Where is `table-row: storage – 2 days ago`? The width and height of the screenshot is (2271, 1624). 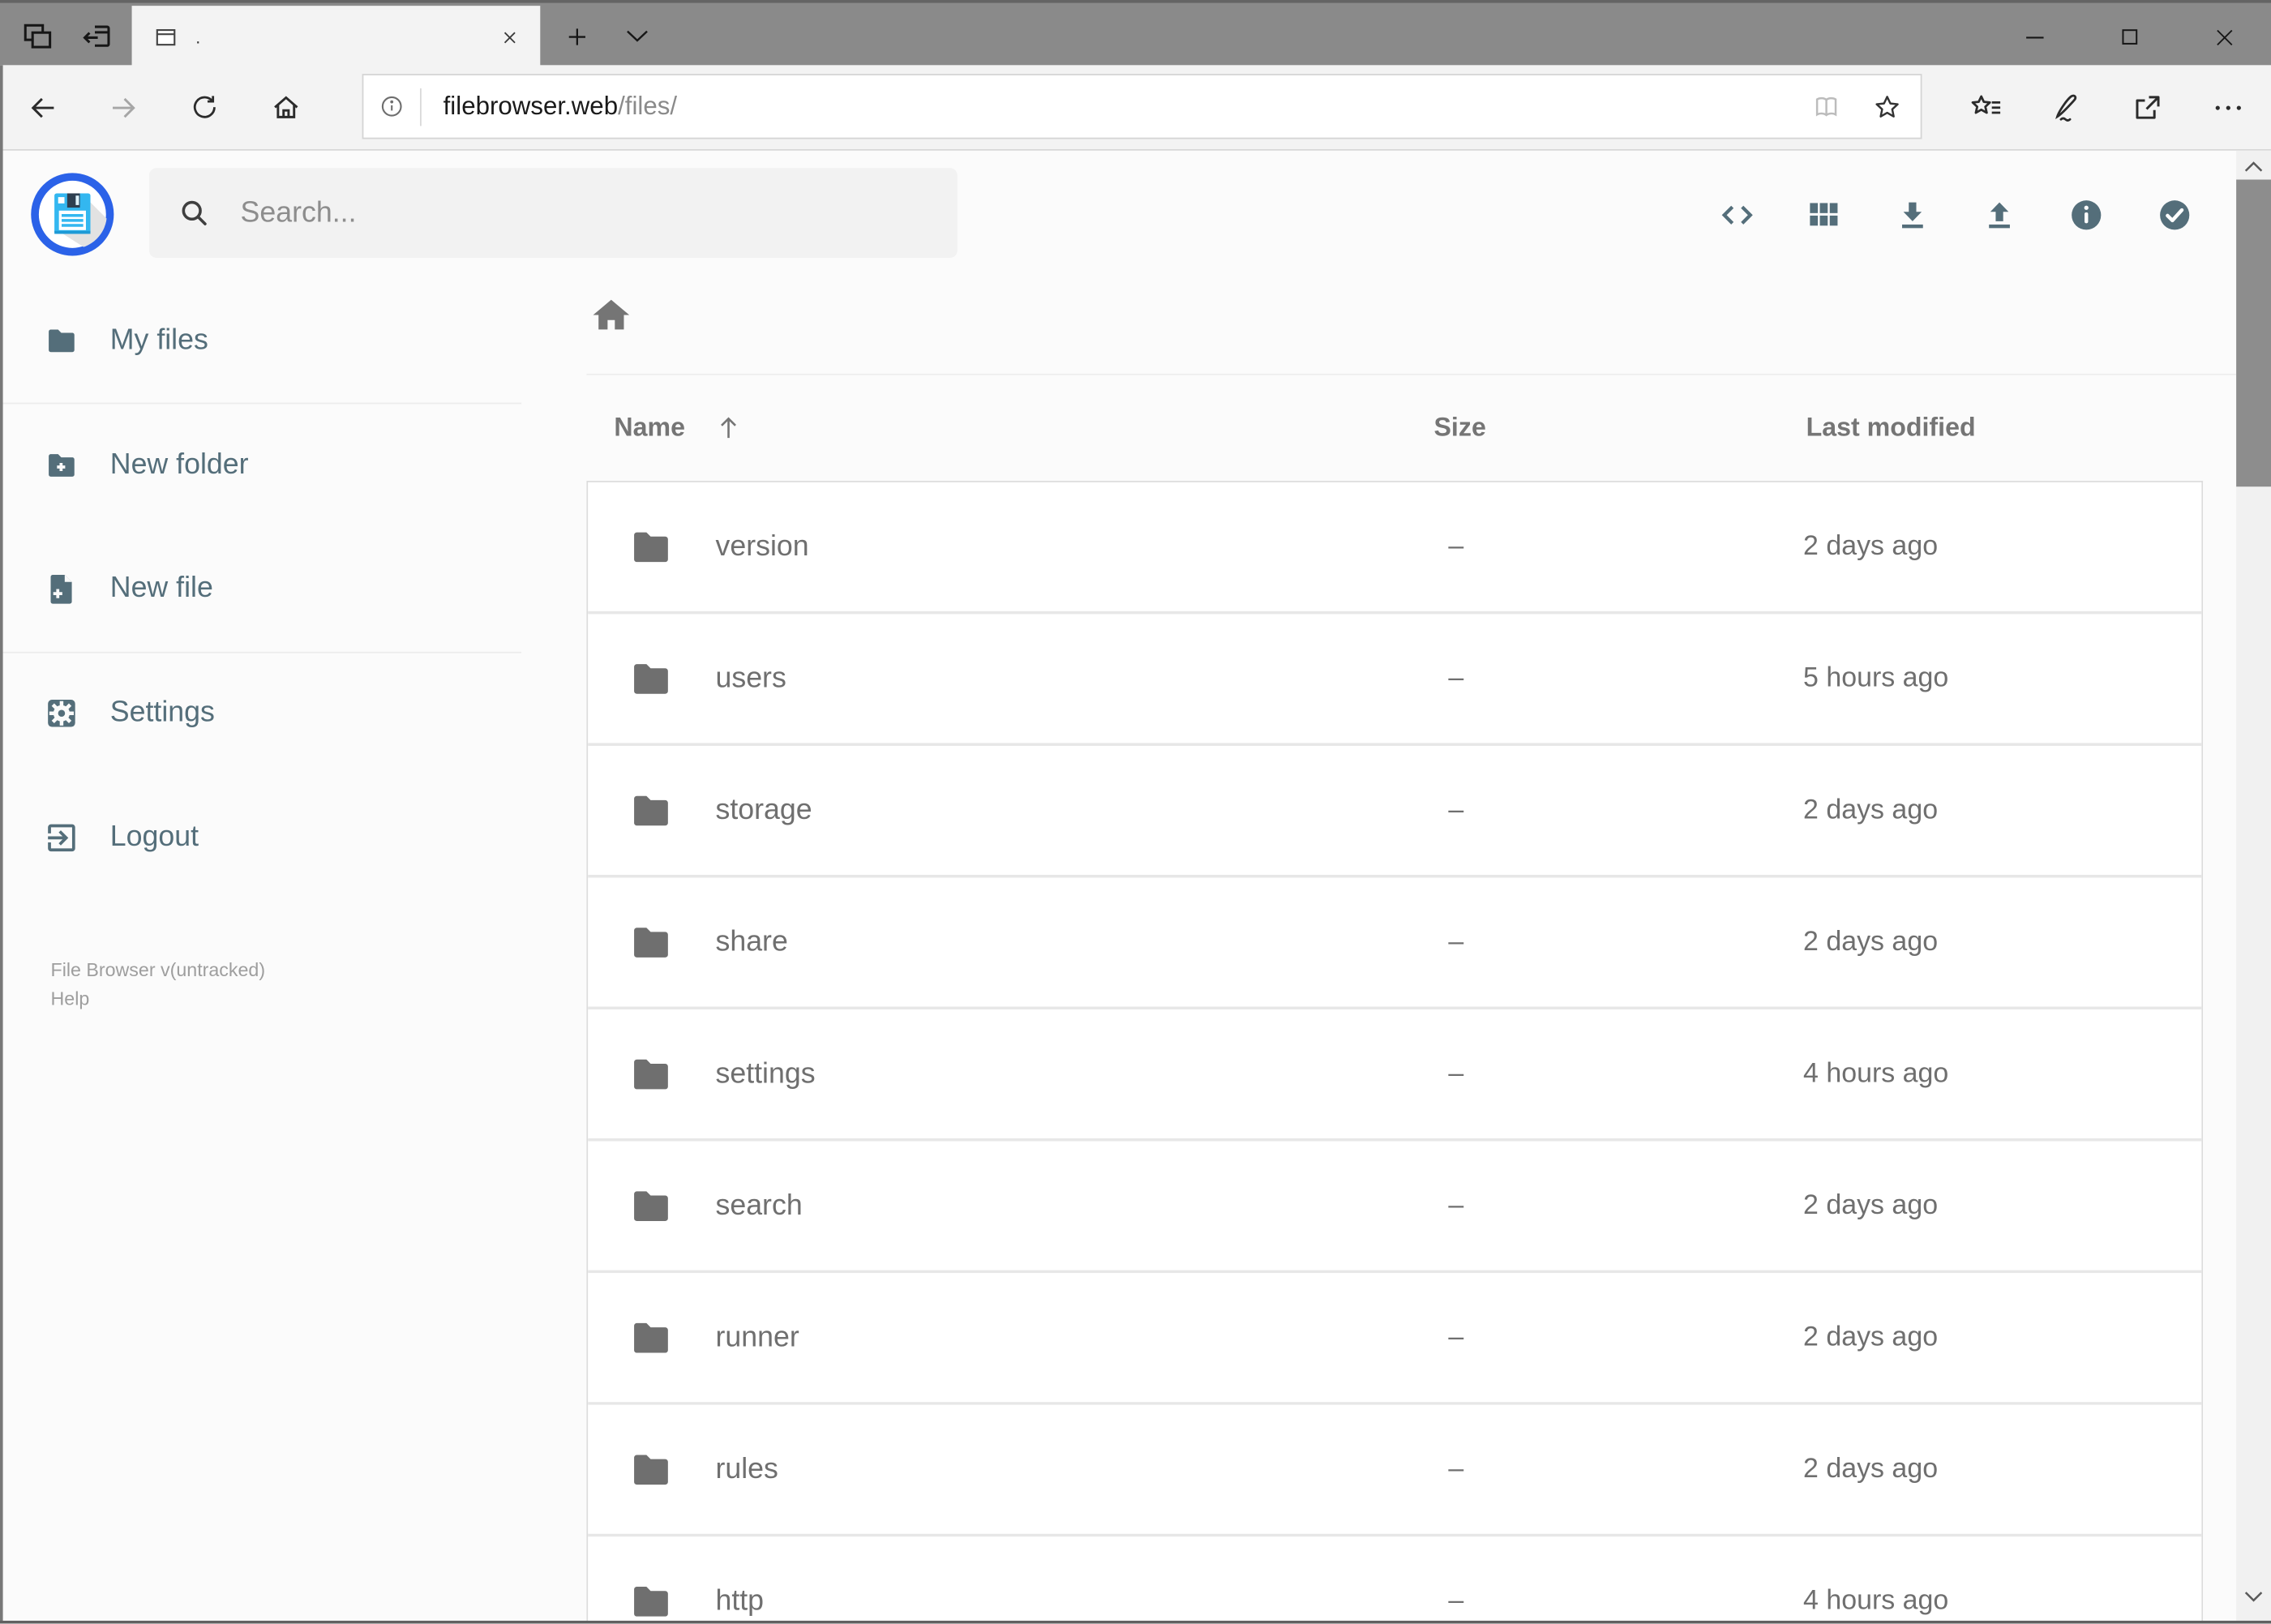
table-row: storage – 2 days ago is located at coordinates (1395, 811).